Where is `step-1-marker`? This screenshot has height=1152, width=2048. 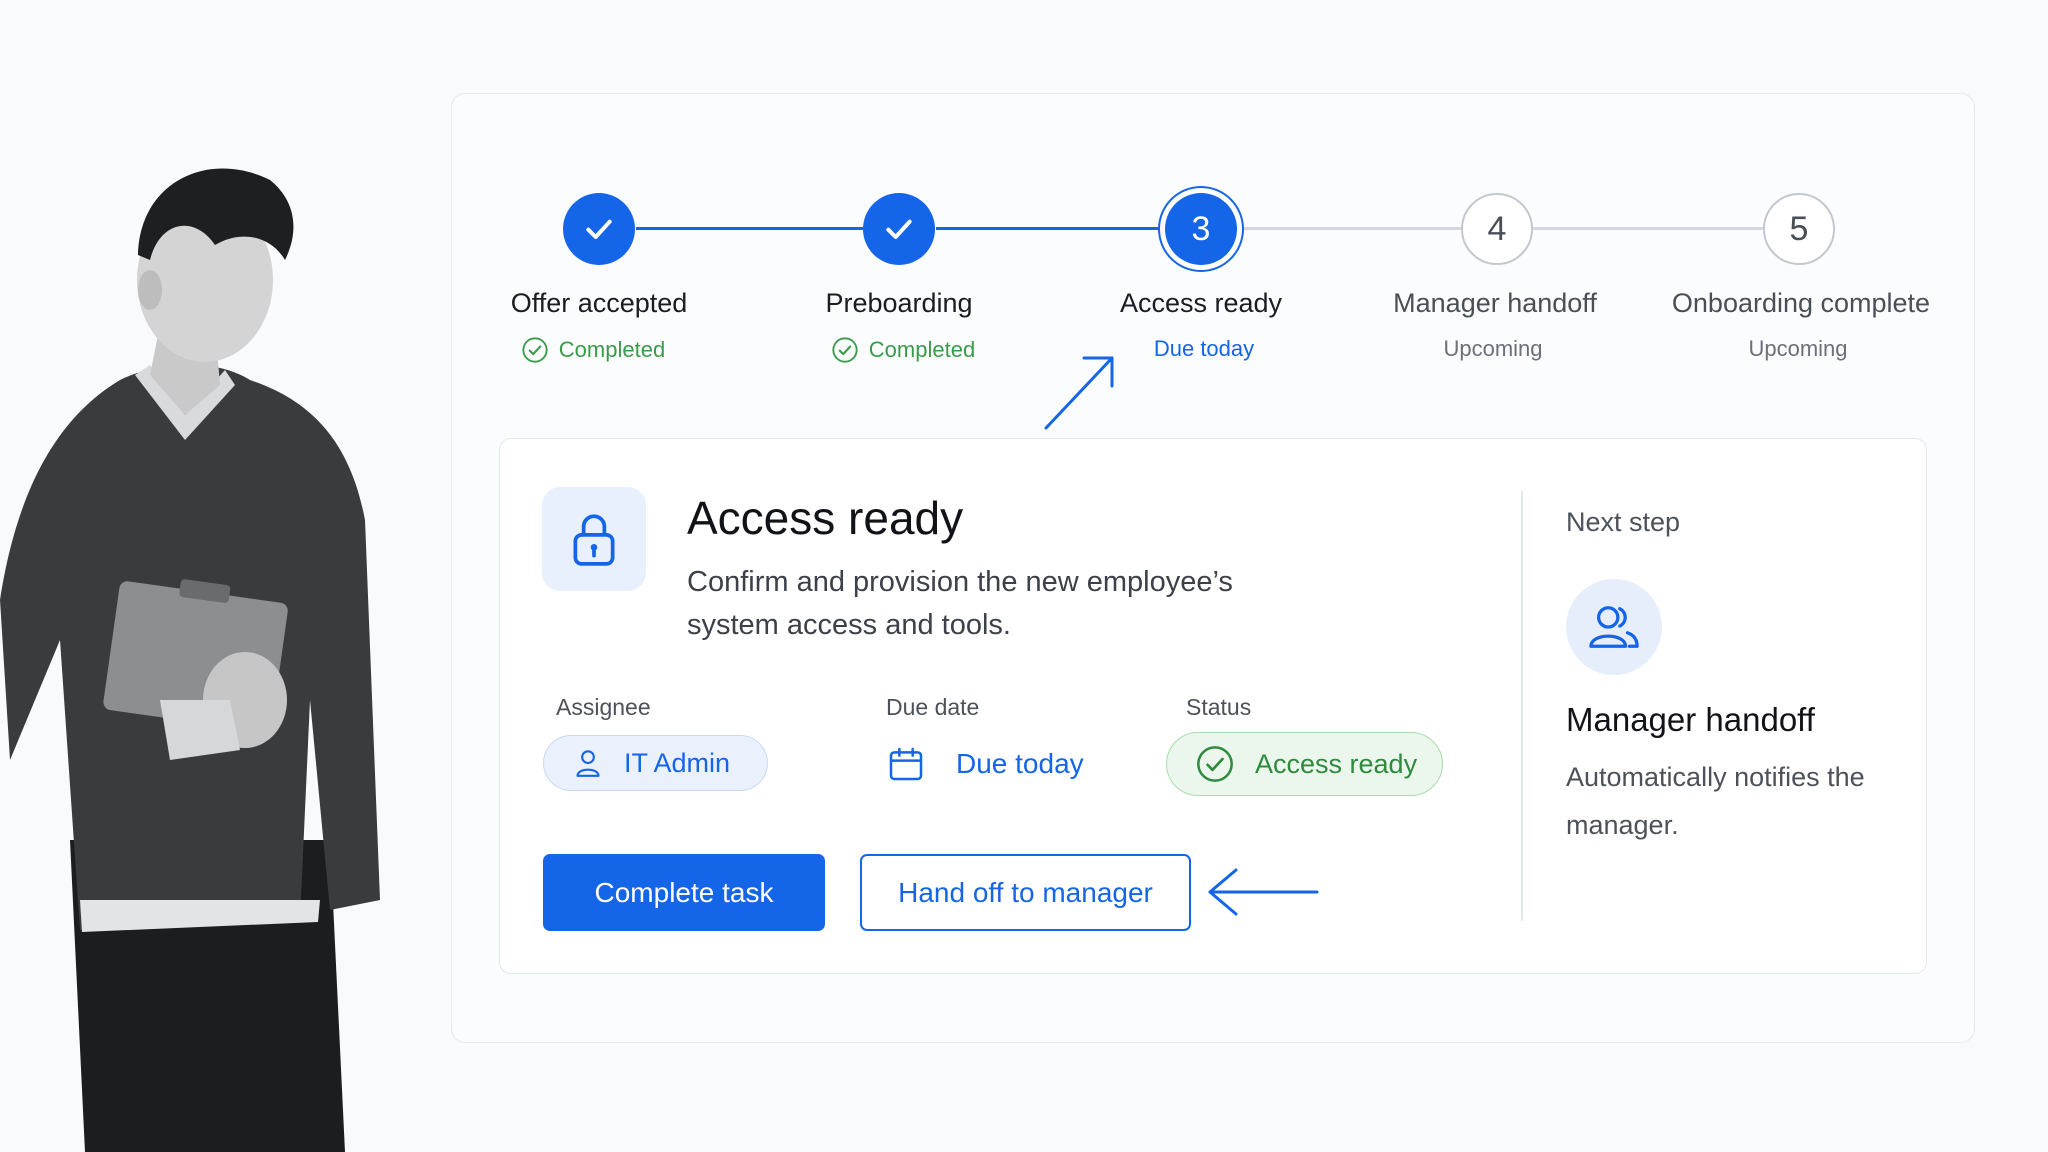
step-1-marker is located at coordinates (599, 229).